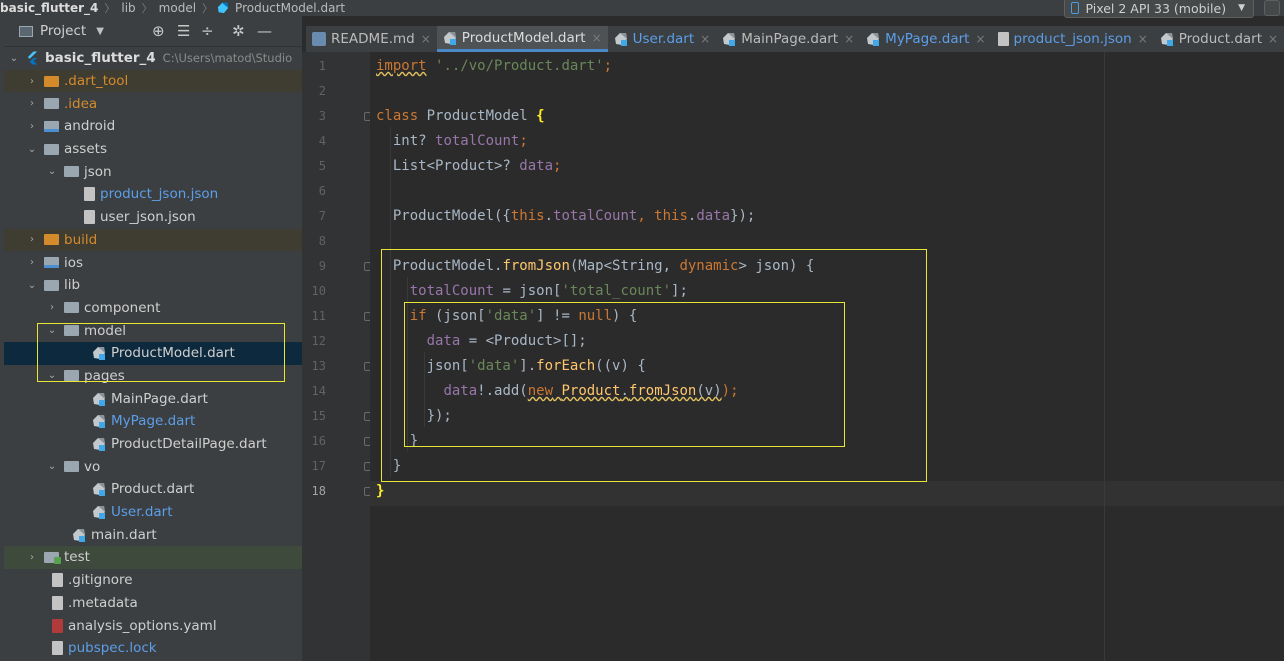  I want to click on line-number: 6, so click(322, 191).